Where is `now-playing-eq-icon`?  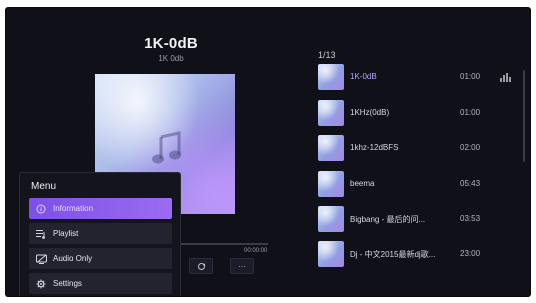 now-playing-eq-icon is located at coordinates (506, 77).